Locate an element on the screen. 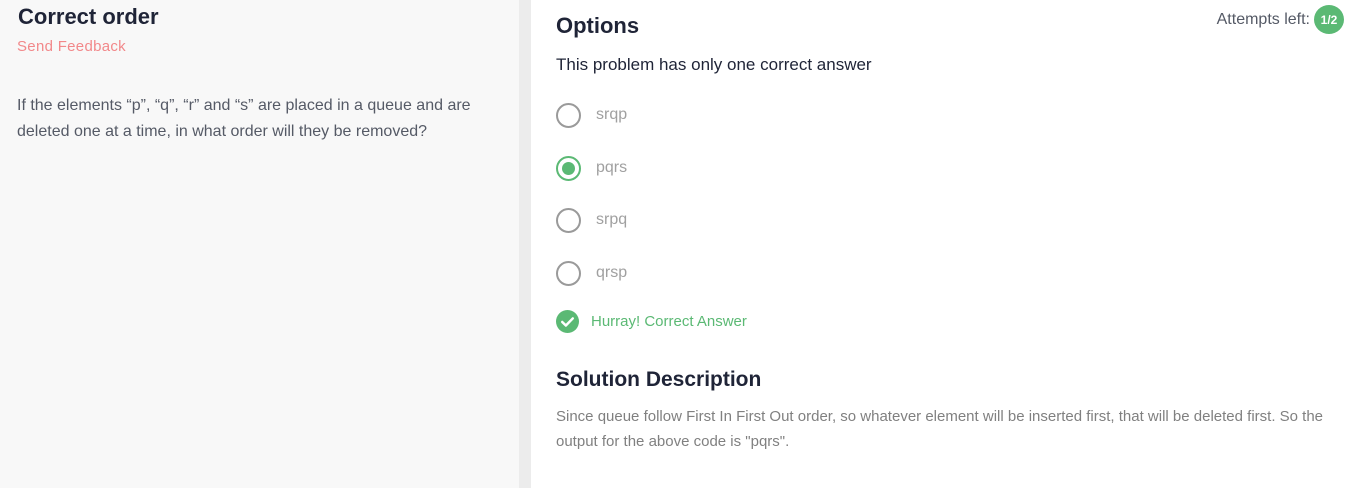 The height and width of the screenshot is (488, 1366). radio-button-selected is located at coordinates (568, 168).